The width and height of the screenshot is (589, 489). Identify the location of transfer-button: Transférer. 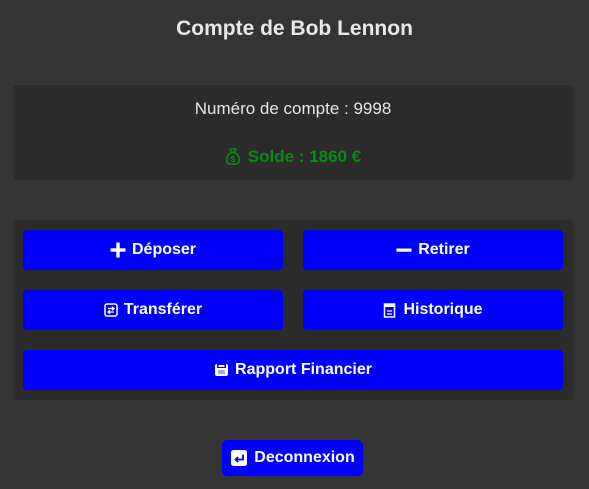
(153, 310).